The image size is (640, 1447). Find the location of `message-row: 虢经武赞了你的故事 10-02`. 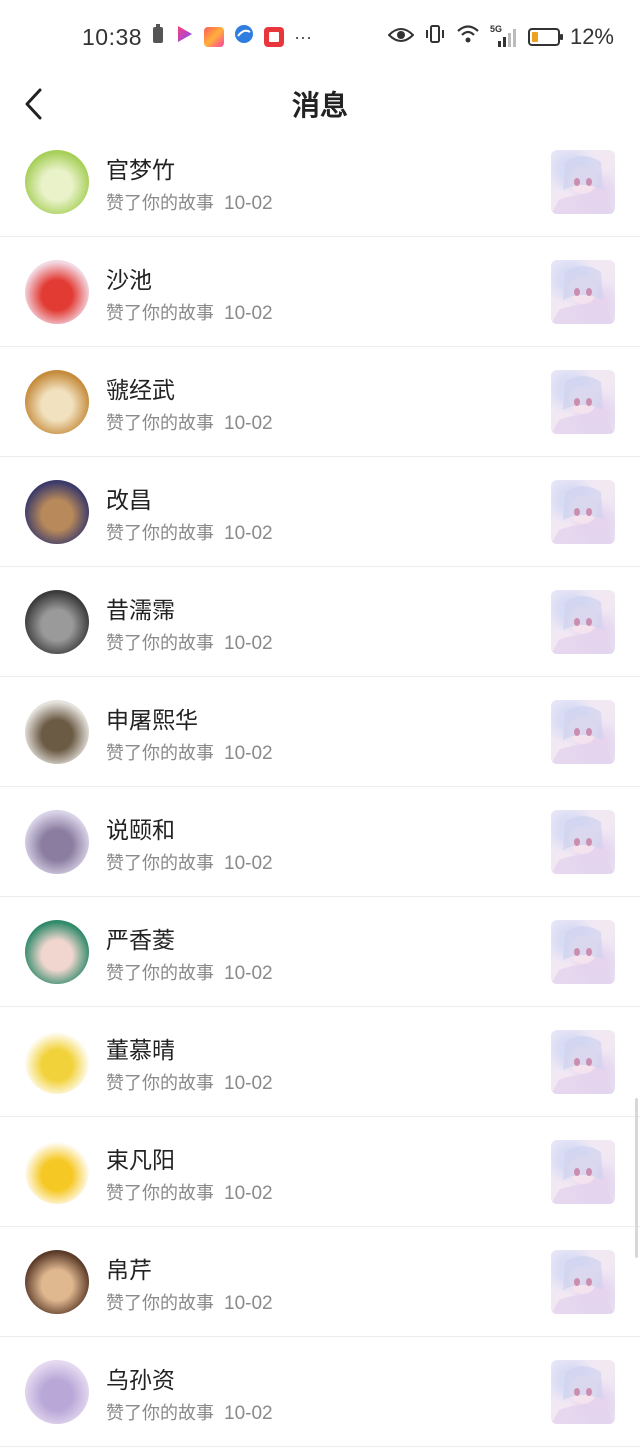

message-row: 虢经武赞了你的故事 10-02 is located at coordinates (320, 402).